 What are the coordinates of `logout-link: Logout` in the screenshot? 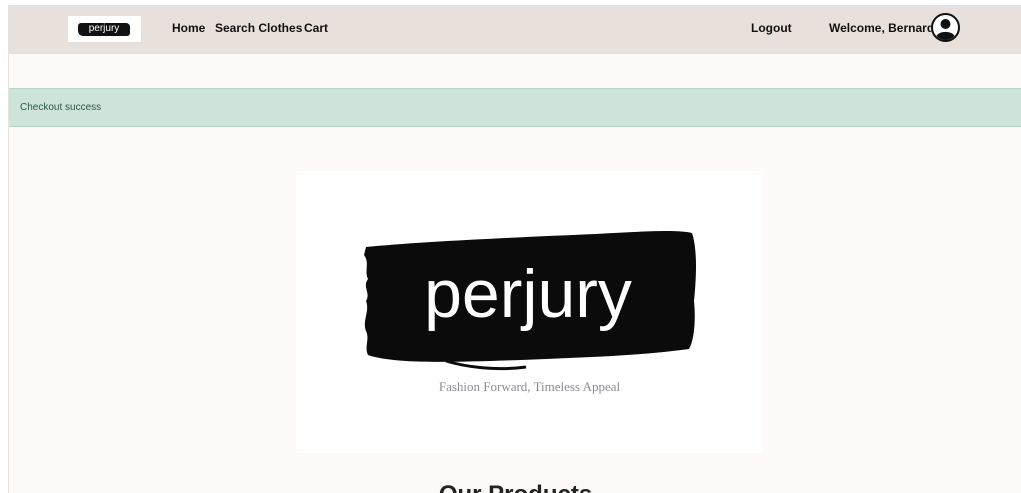 It's located at (771, 28).